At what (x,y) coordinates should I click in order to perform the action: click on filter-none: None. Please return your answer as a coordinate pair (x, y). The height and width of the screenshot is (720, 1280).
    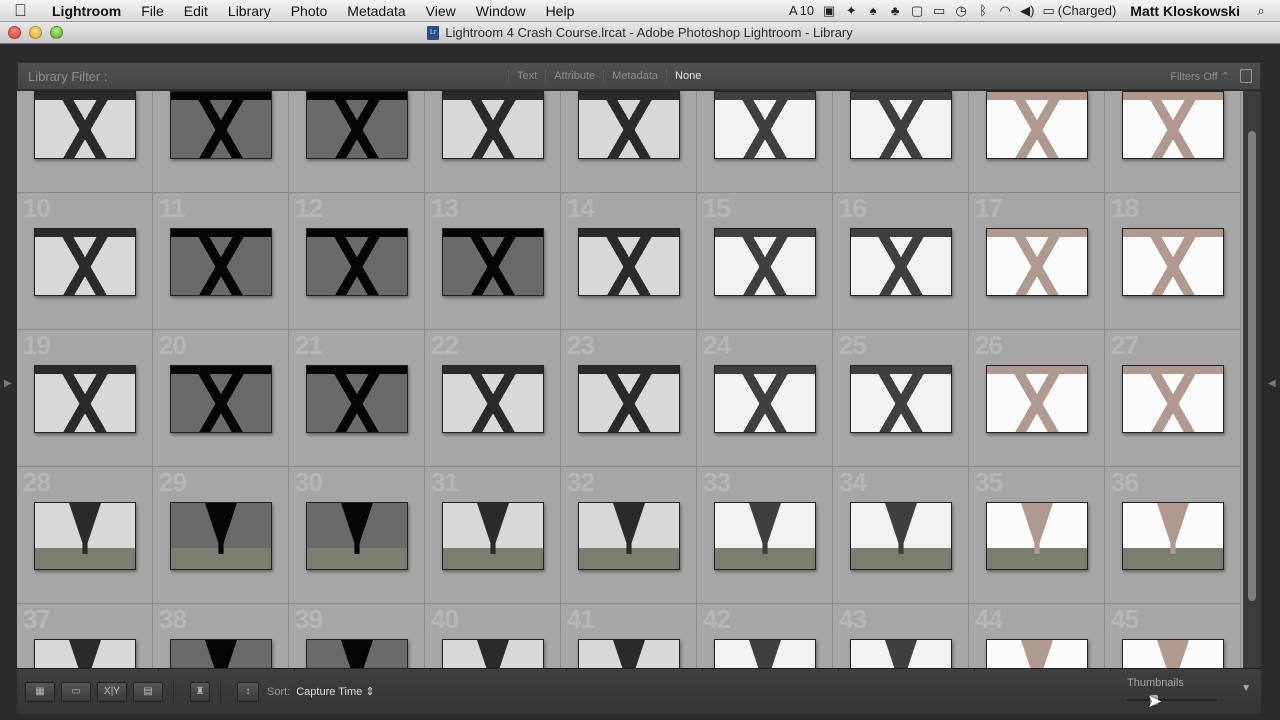
    Looking at the image, I should click on (687, 76).